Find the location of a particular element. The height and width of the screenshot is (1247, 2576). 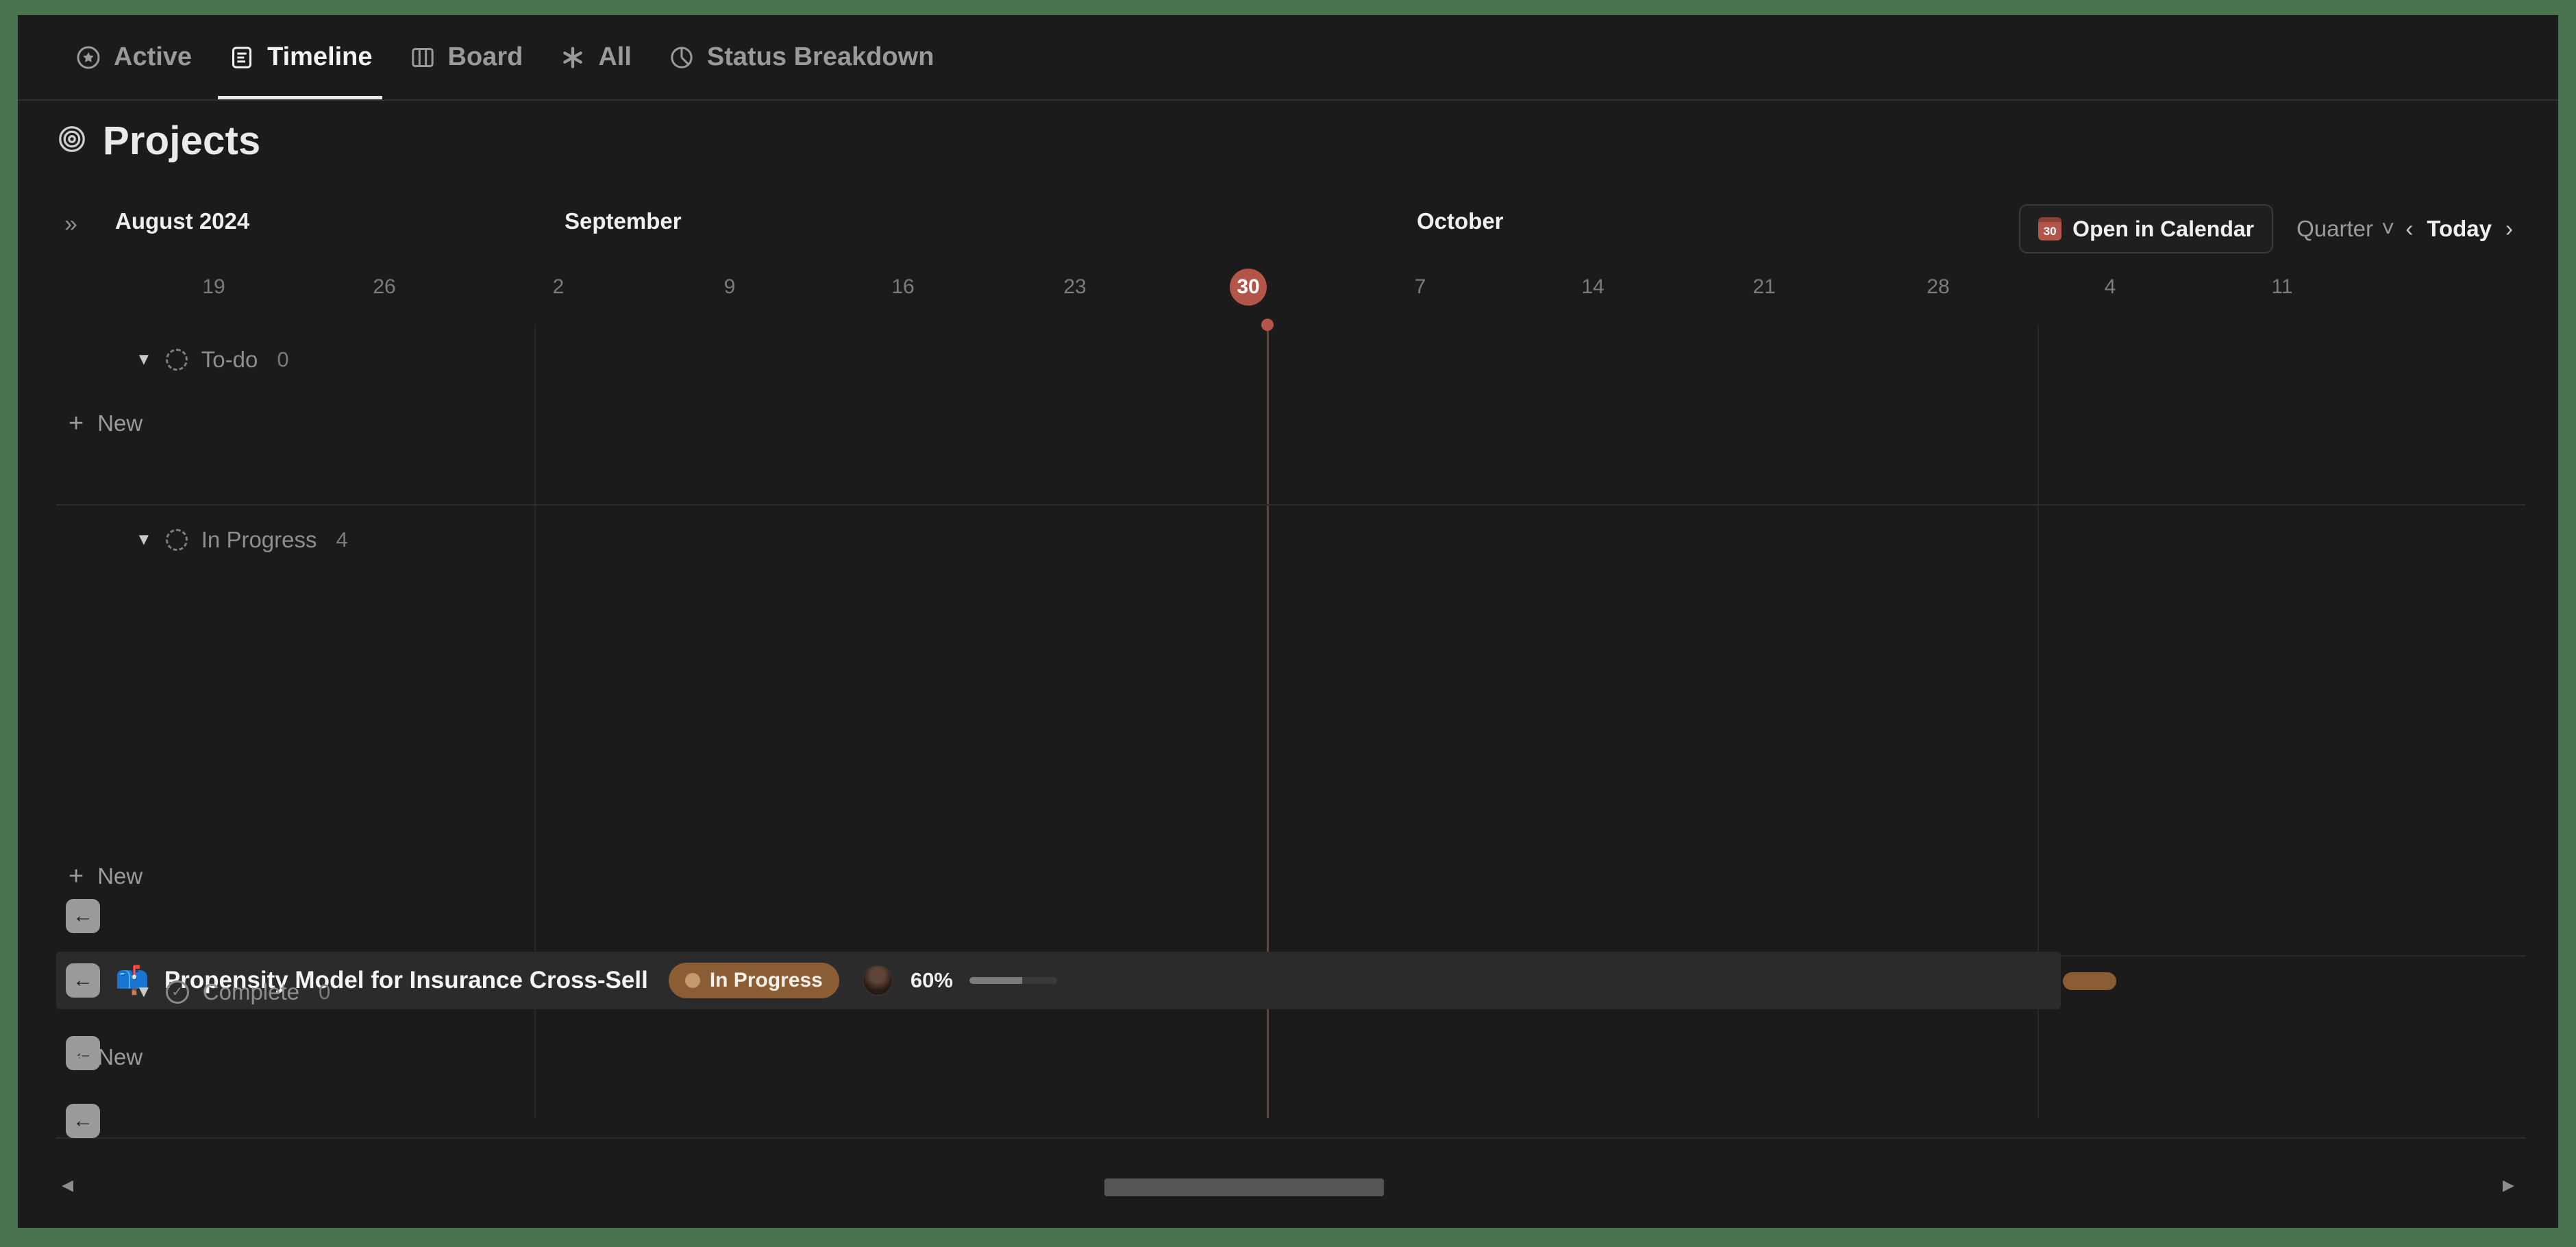

group-label-inprogress: In Progress is located at coordinates (259, 539).